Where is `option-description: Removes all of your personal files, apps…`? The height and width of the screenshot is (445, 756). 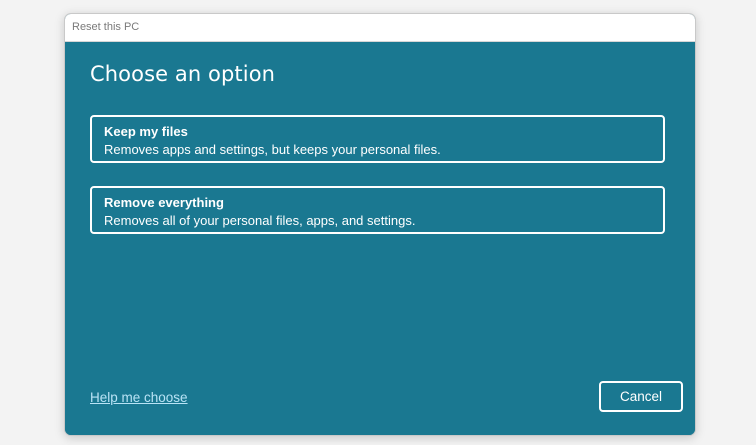
option-description: Removes all of your personal files, apps… is located at coordinates (260, 220).